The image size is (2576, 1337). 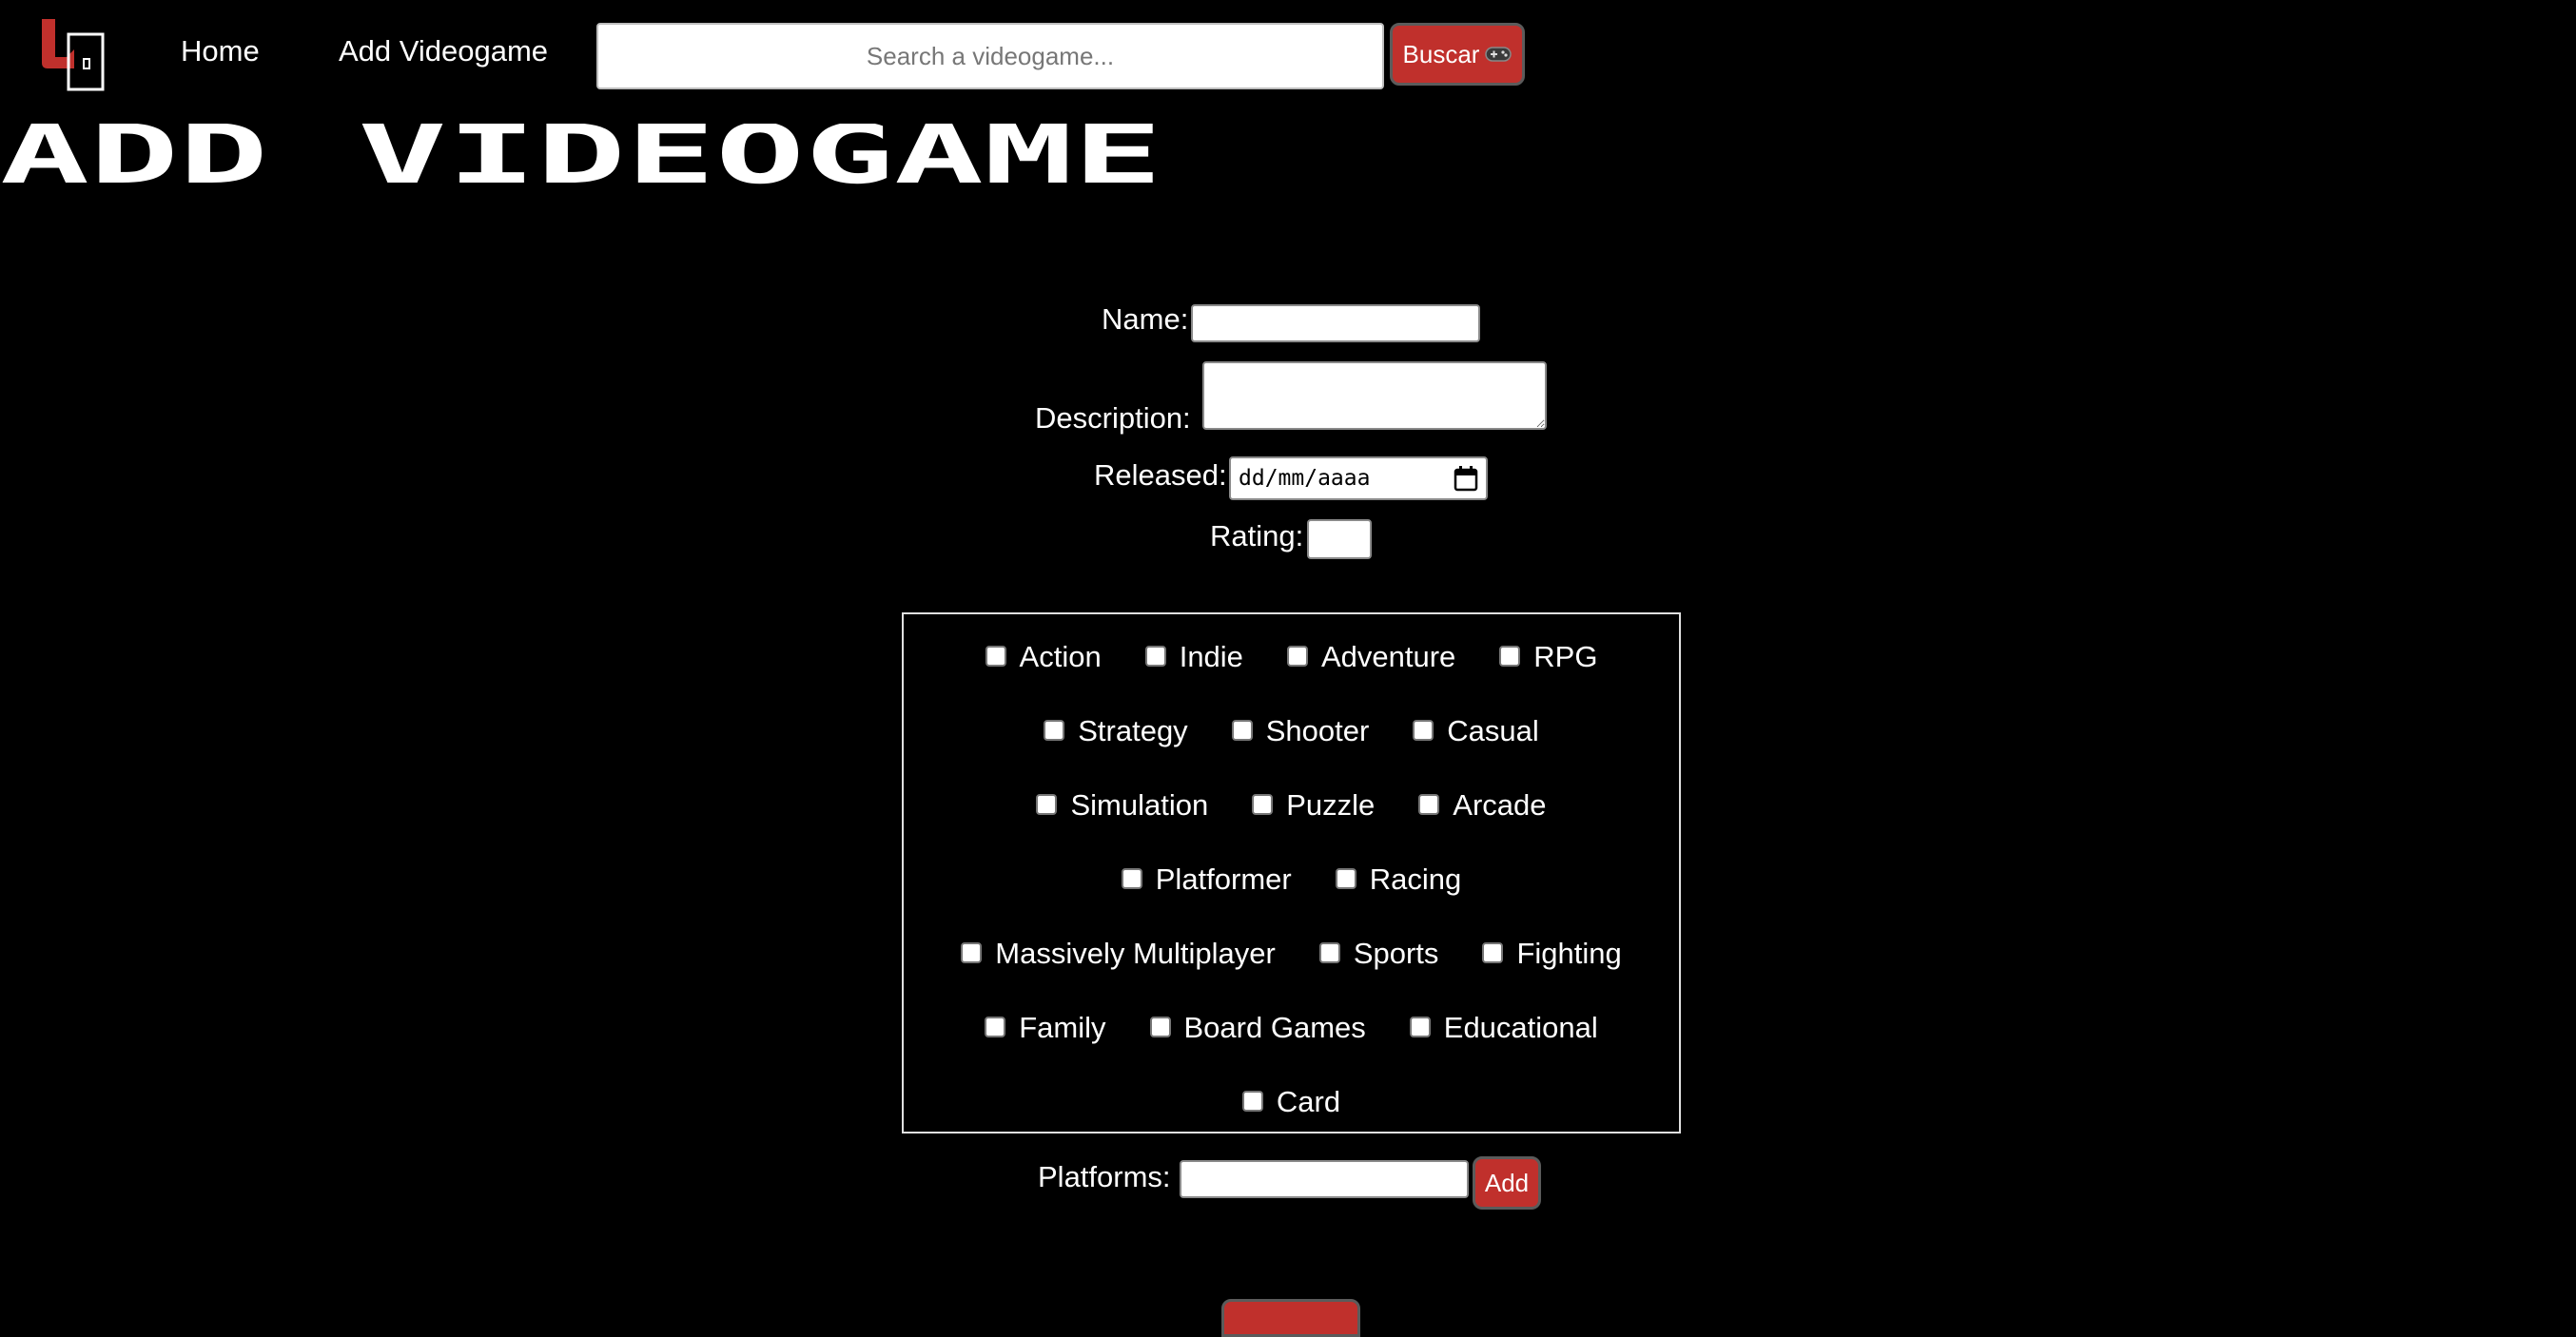 What do you see at coordinates (1507, 1183) in the screenshot?
I see `add-platform-button: Add` at bounding box center [1507, 1183].